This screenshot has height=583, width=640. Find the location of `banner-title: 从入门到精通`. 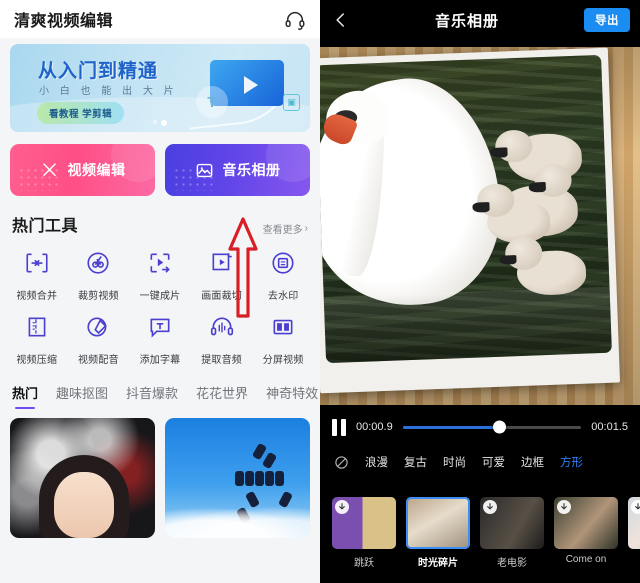

banner-title: 从入门到精通 is located at coordinates (98, 71).